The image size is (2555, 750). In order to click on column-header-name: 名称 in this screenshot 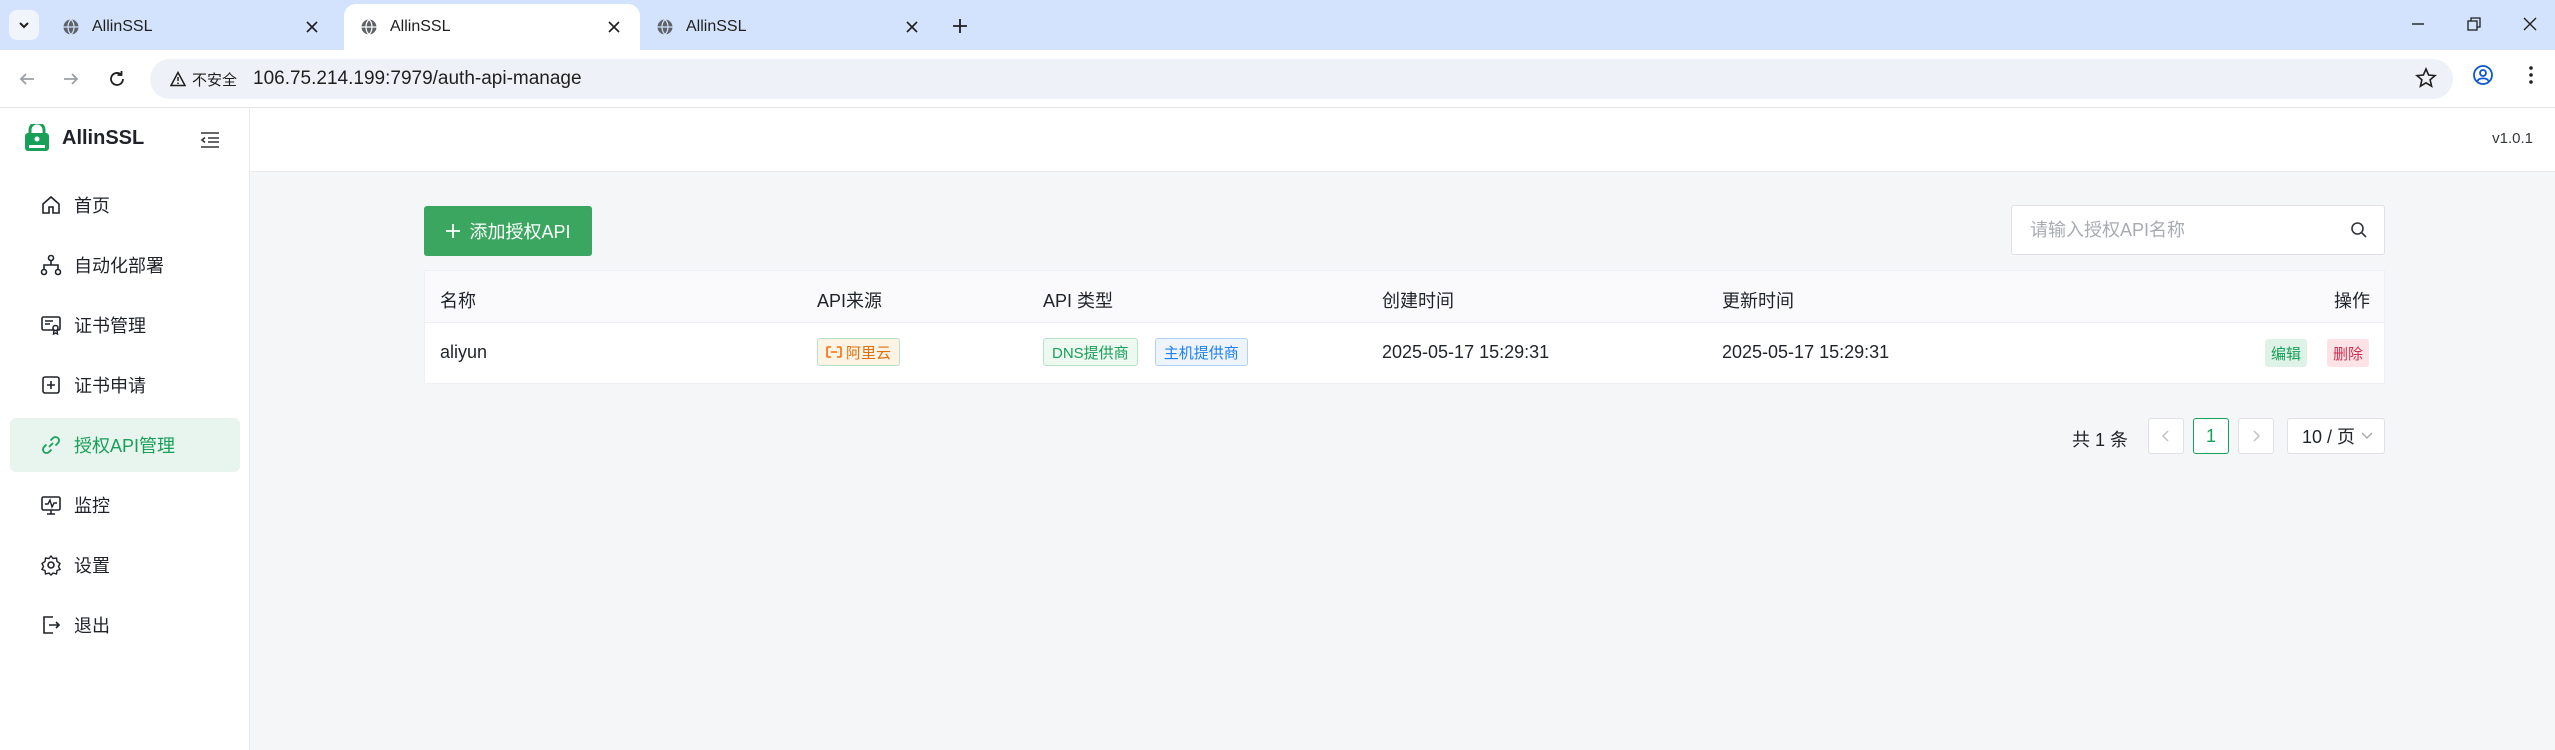, I will do `click(458, 301)`.